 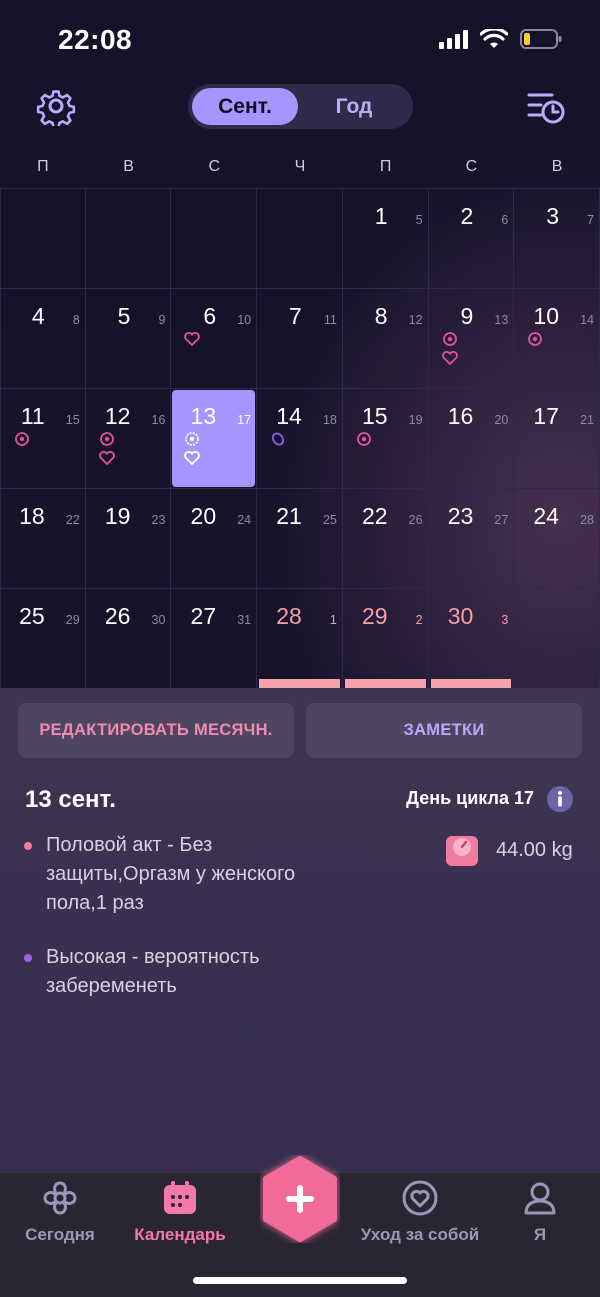 What do you see at coordinates (329, 520) in the screenshot?
I see `cycle-day-number: 25` at bounding box center [329, 520].